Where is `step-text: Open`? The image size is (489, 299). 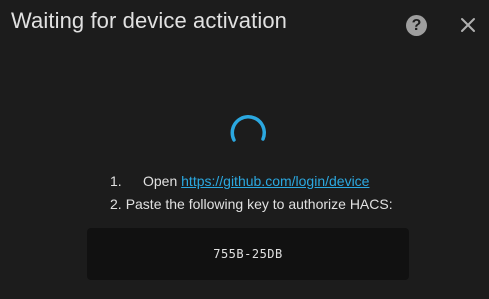
step-text: Open is located at coordinates (160, 181).